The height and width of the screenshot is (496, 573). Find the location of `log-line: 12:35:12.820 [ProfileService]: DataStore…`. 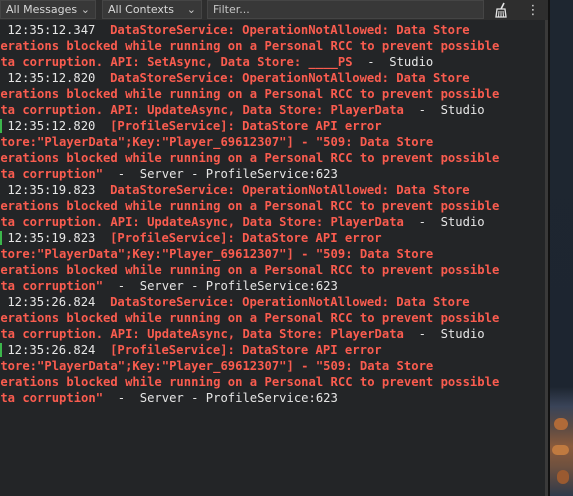

log-line: 12:35:12.820 [ProfileService]: DataStore… is located at coordinates (272, 126).